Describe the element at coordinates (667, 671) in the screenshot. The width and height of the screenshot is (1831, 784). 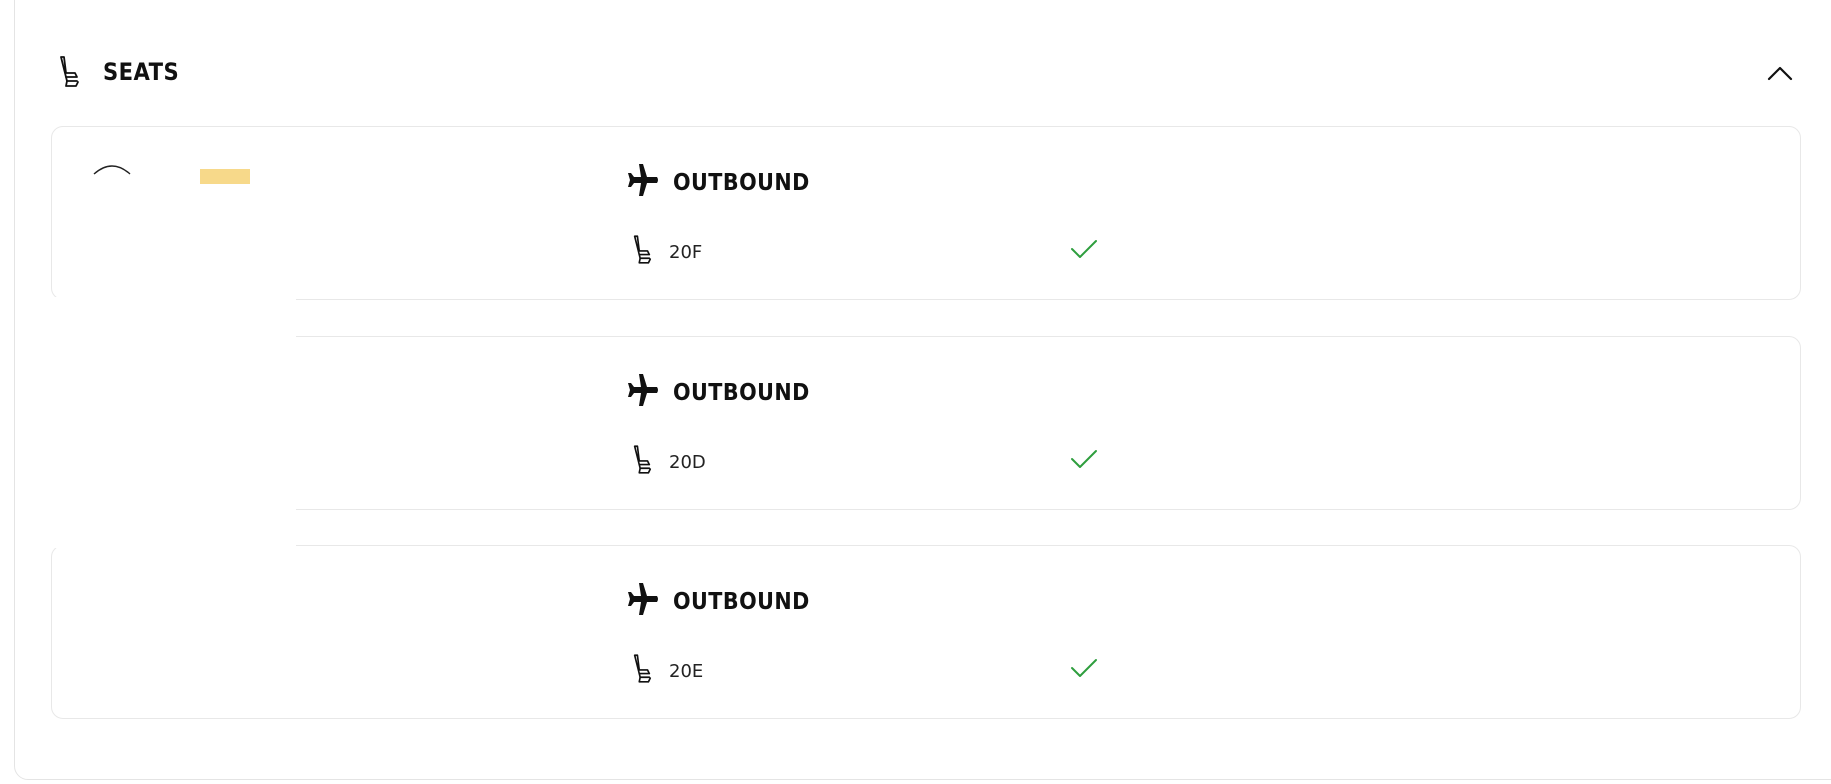
I see `seat-assignment-row: 20E` at that location.